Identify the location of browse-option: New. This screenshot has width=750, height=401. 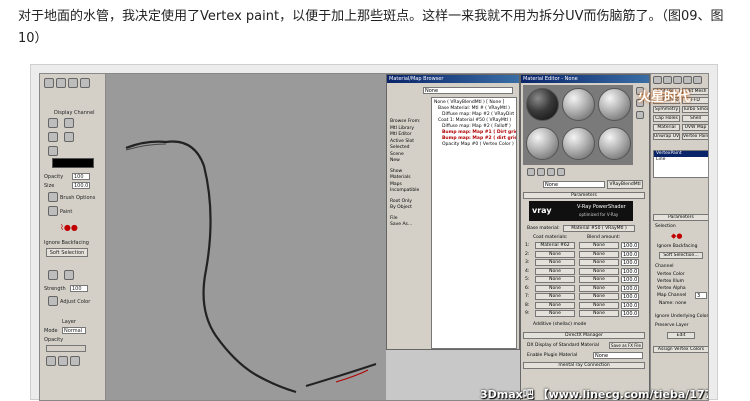
(410, 161).